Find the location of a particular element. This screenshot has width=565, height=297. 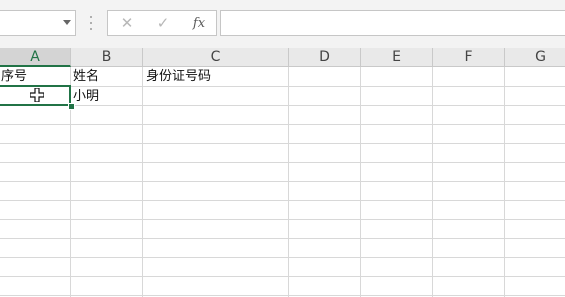

cancel-x-icon: ✕ is located at coordinates (127, 23).